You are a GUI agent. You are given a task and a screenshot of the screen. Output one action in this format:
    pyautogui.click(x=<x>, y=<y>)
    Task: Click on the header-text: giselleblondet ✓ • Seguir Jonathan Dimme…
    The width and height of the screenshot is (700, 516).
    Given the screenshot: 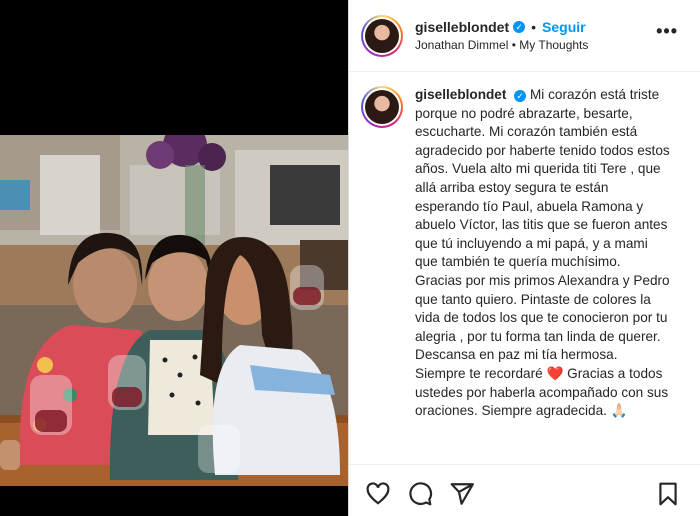 What is the action you would take?
    pyautogui.click(x=501, y=35)
    